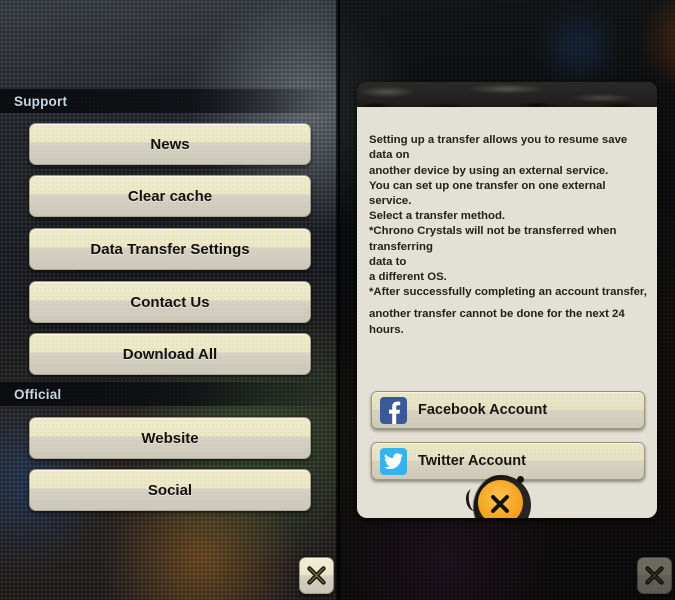  I want to click on menu-button-download-all: Download All, so click(170, 354).